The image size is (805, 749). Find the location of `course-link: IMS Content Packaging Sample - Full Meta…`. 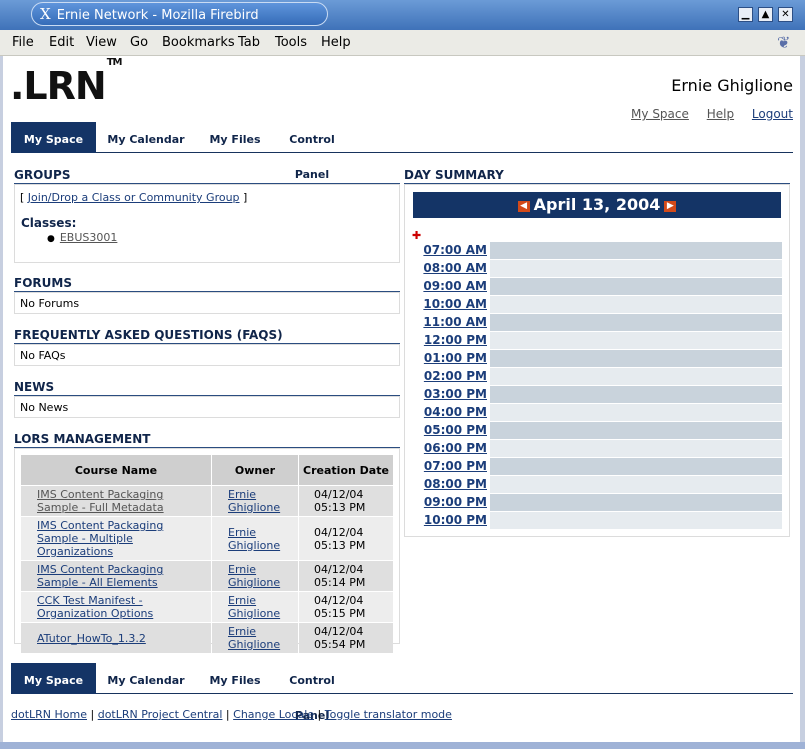

course-link: IMS Content Packaging Sample - Full Meta… is located at coordinates (100, 501).